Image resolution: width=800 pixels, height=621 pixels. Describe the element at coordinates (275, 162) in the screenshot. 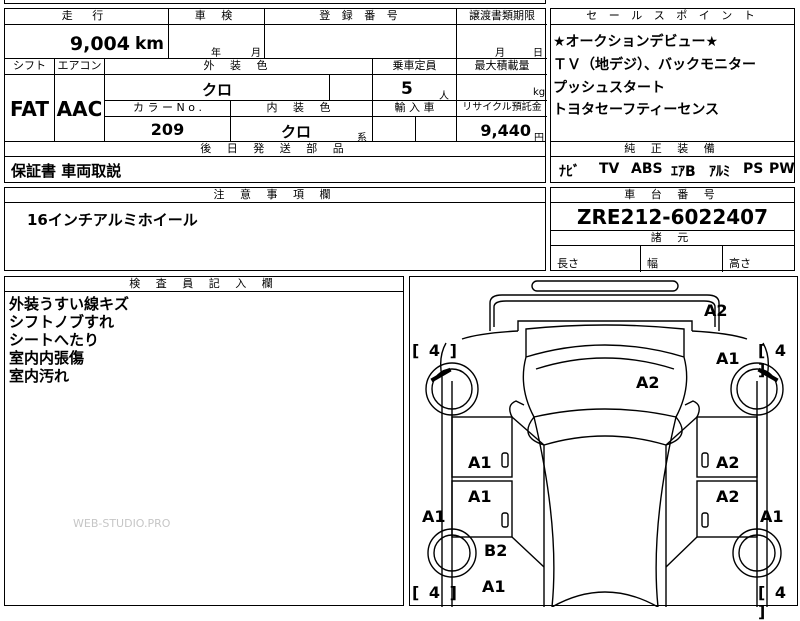

I see `later-parts-box: 後 日 発 送 部 品 保証書 車両取説` at that location.